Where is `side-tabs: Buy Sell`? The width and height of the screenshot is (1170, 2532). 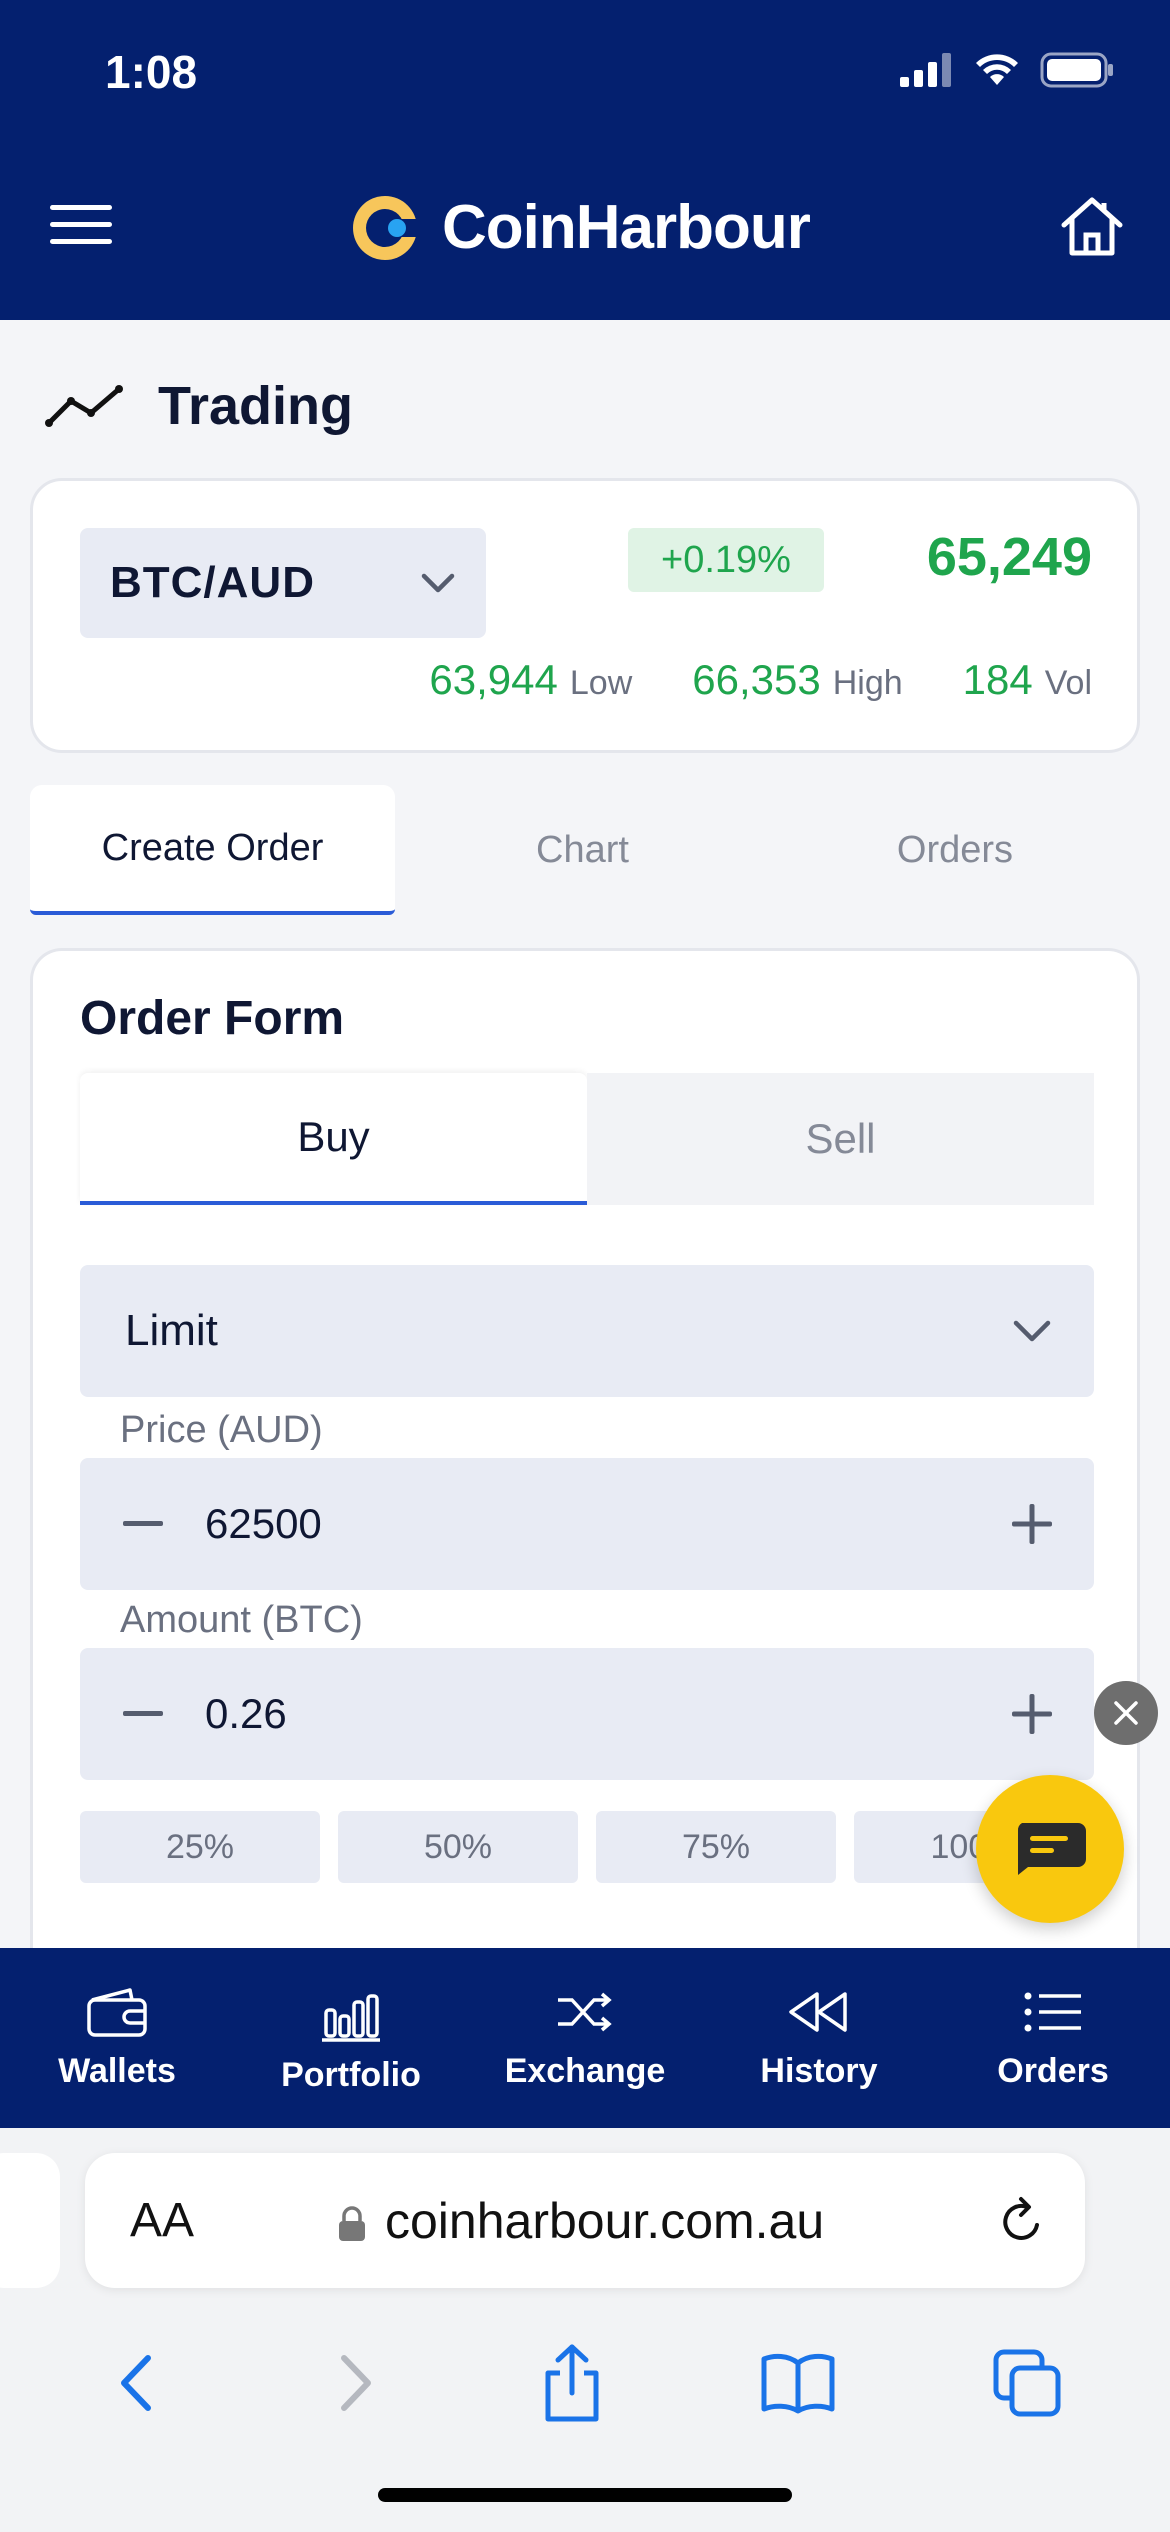
side-tabs: Buy Sell is located at coordinates (587, 1139).